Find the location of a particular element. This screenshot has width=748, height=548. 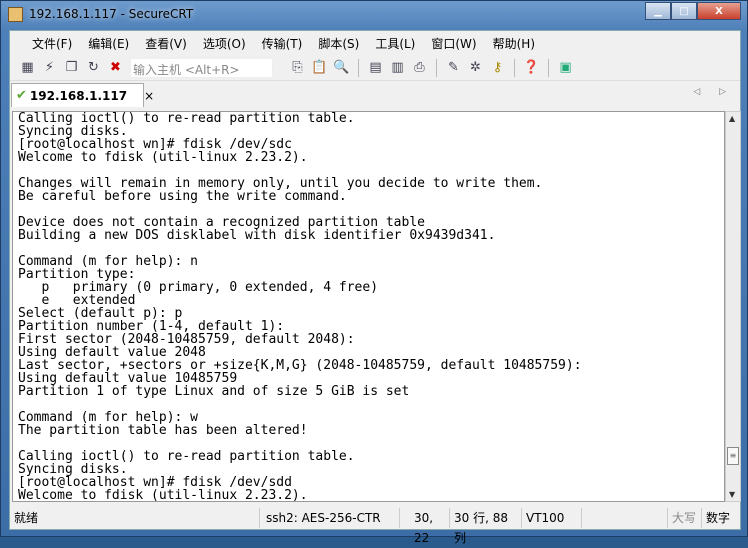

print-icon: ▤ is located at coordinates (375, 67).